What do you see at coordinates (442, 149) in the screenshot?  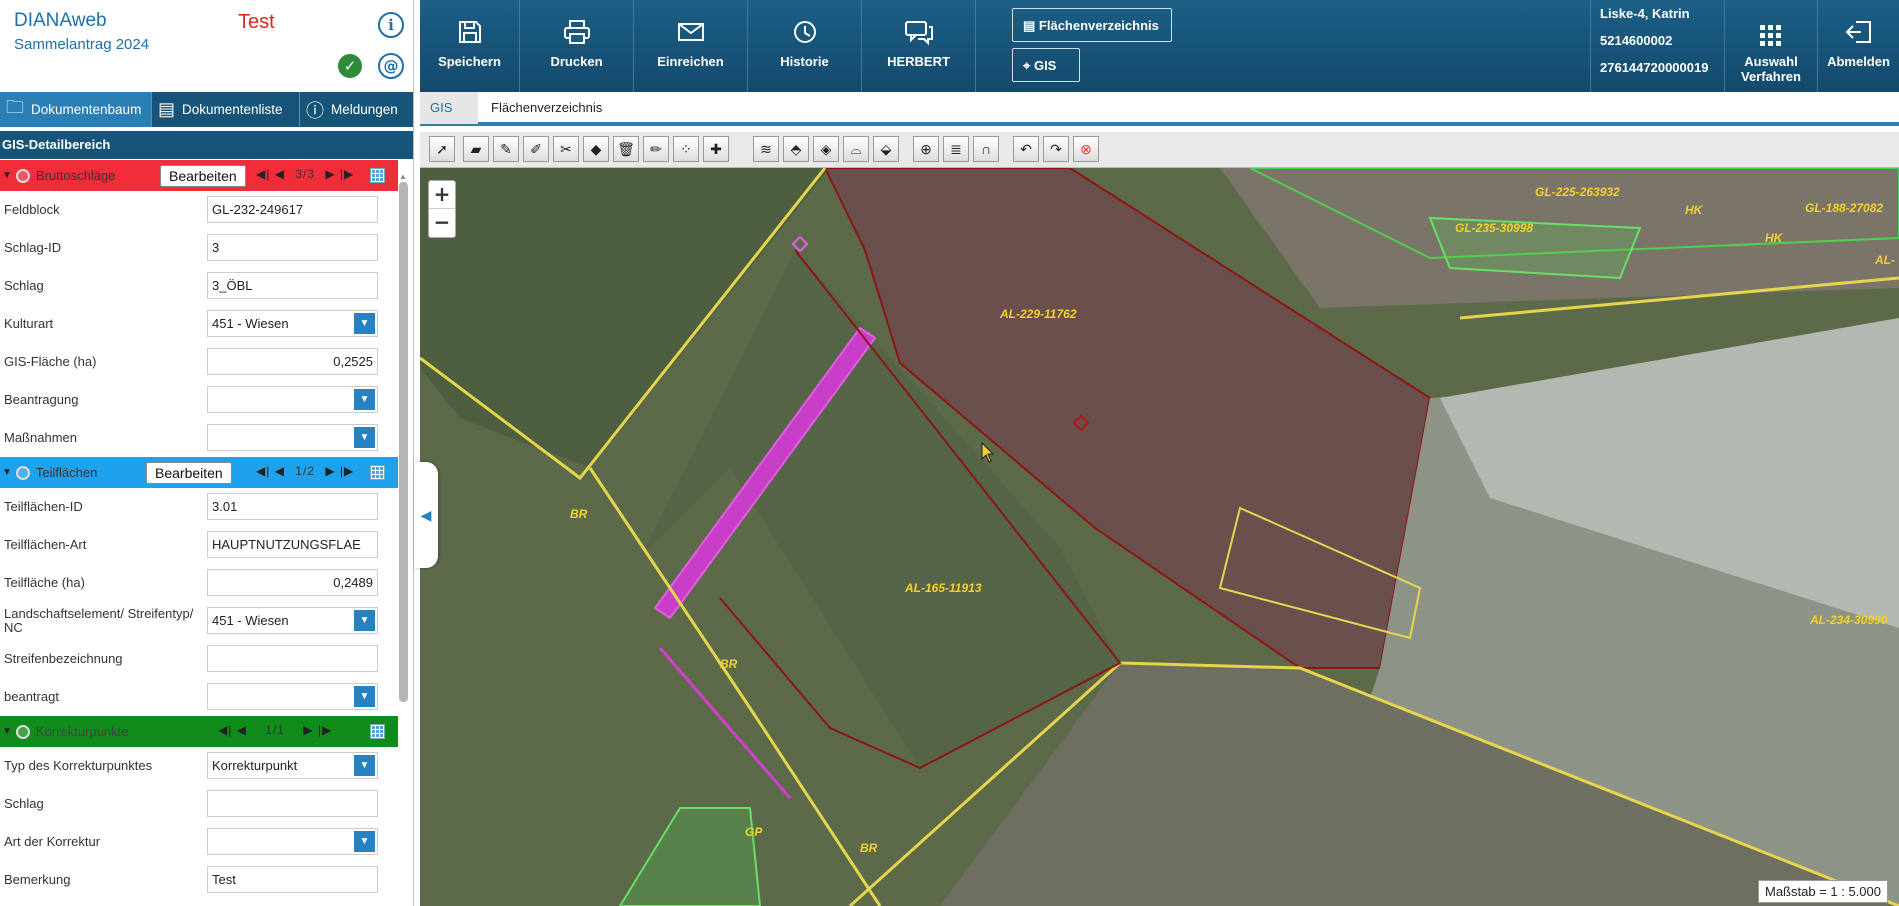 I see `select-cursor-icon: ➚` at bounding box center [442, 149].